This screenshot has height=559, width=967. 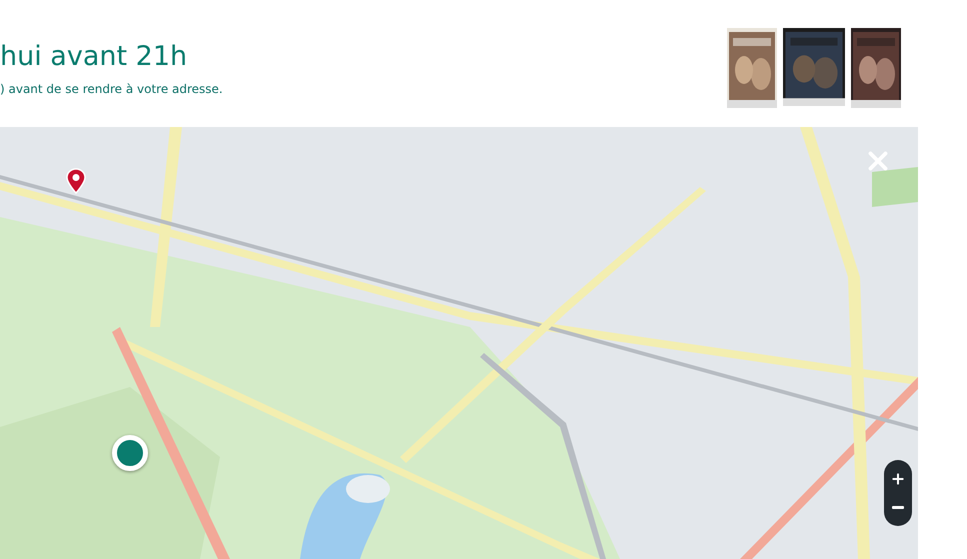 I want to click on delivery-note: ) avant de se rendre à votre adresse., so click(x=111, y=89).